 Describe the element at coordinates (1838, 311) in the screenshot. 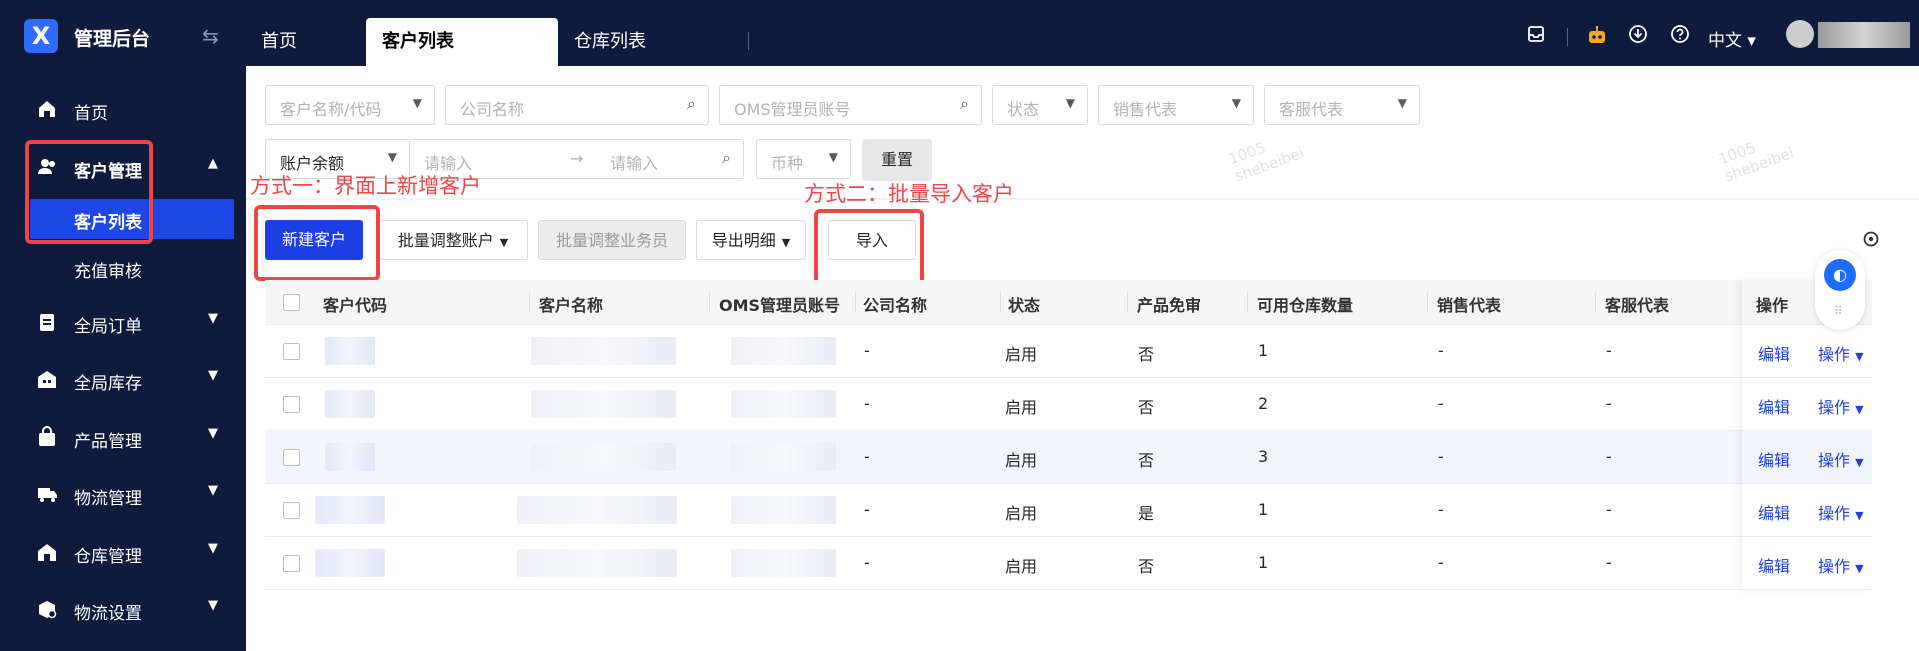

I see `drag-handle-icon: ⠿` at that location.